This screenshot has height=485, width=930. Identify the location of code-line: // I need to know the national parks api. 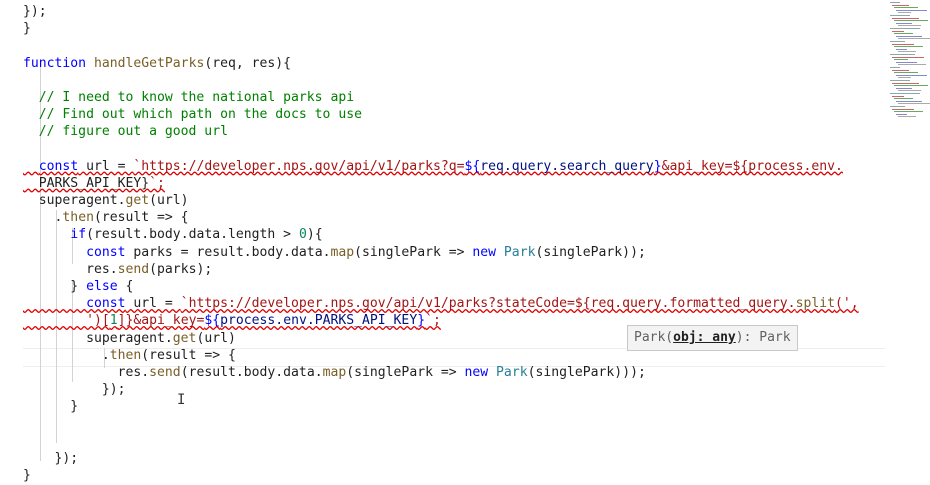
(454, 97).